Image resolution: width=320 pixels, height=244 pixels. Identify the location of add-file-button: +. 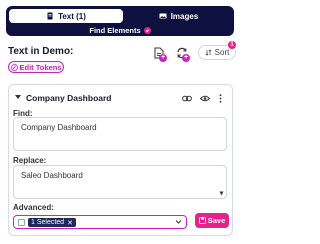
(159, 53).